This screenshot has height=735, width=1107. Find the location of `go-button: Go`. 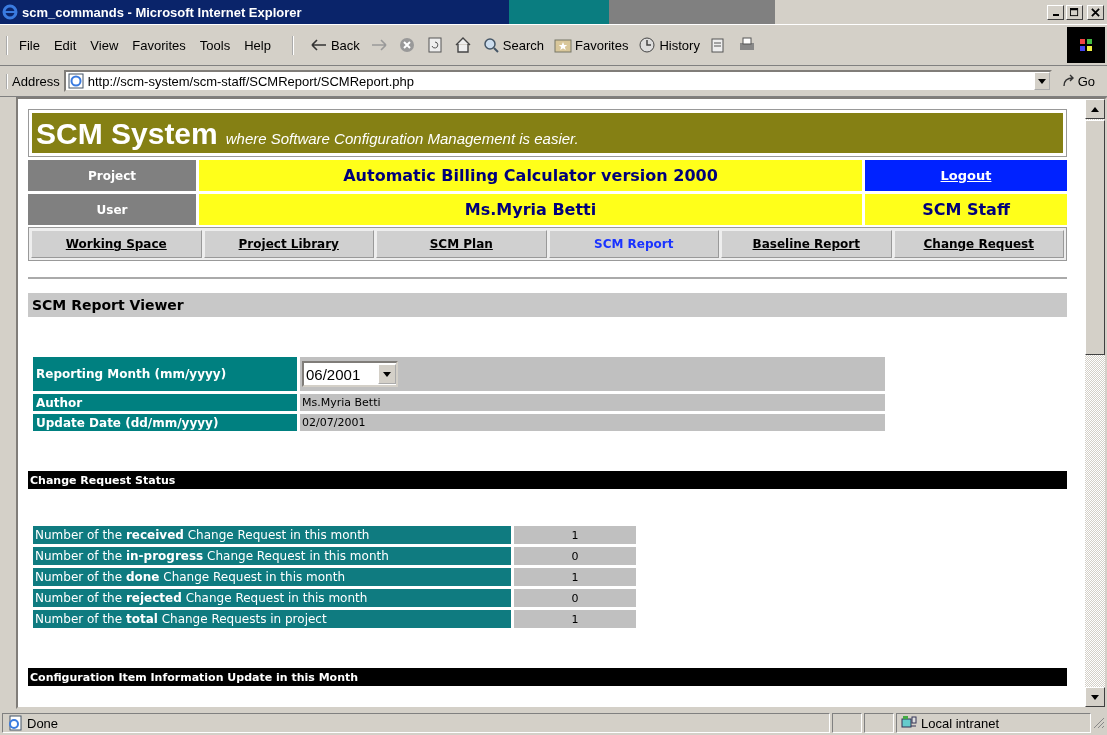

go-button: Go is located at coordinates (1078, 81).